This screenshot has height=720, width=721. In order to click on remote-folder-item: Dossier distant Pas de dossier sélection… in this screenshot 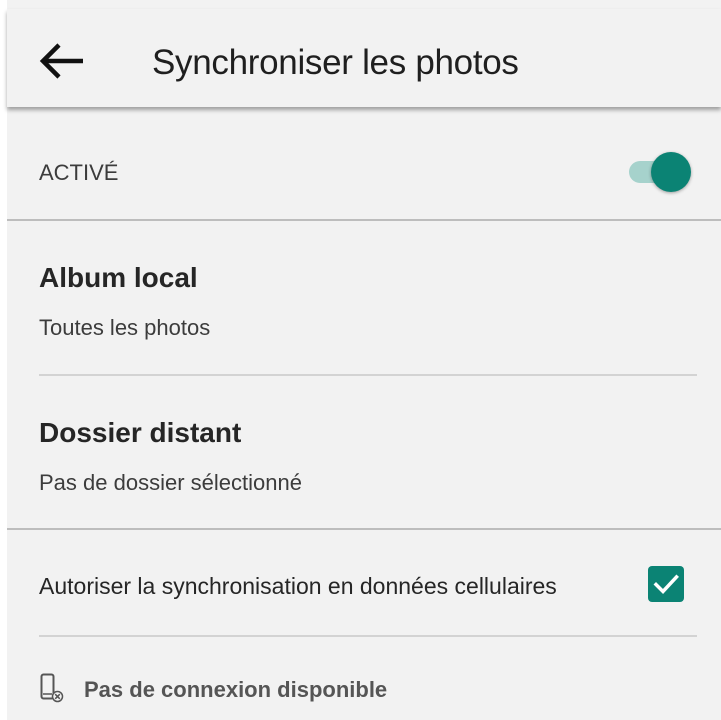, I will do `click(368, 460)`.